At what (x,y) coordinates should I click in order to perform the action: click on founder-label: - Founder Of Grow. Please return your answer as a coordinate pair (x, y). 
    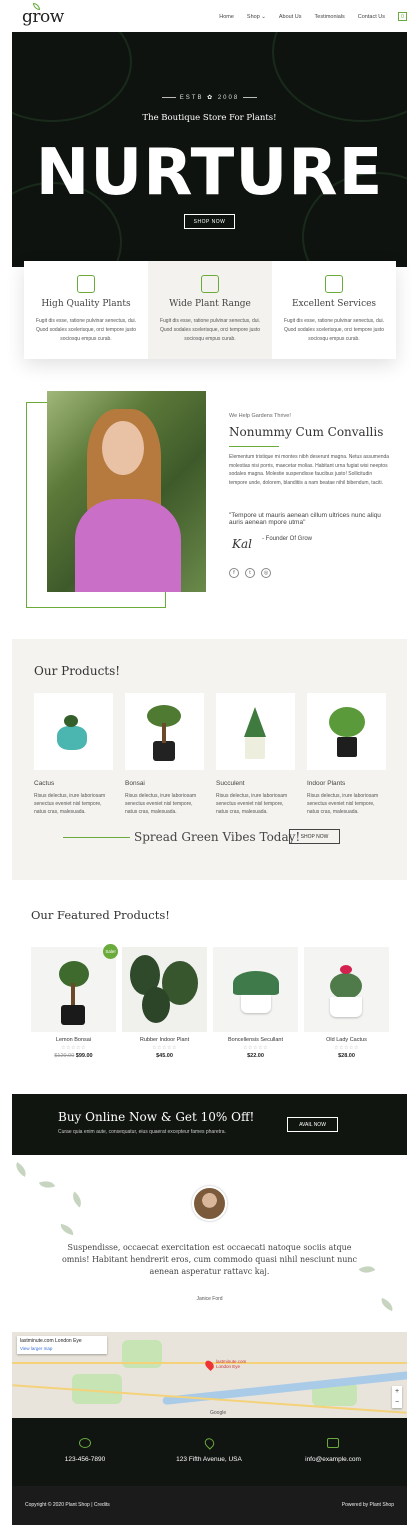
    Looking at the image, I should click on (287, 539).